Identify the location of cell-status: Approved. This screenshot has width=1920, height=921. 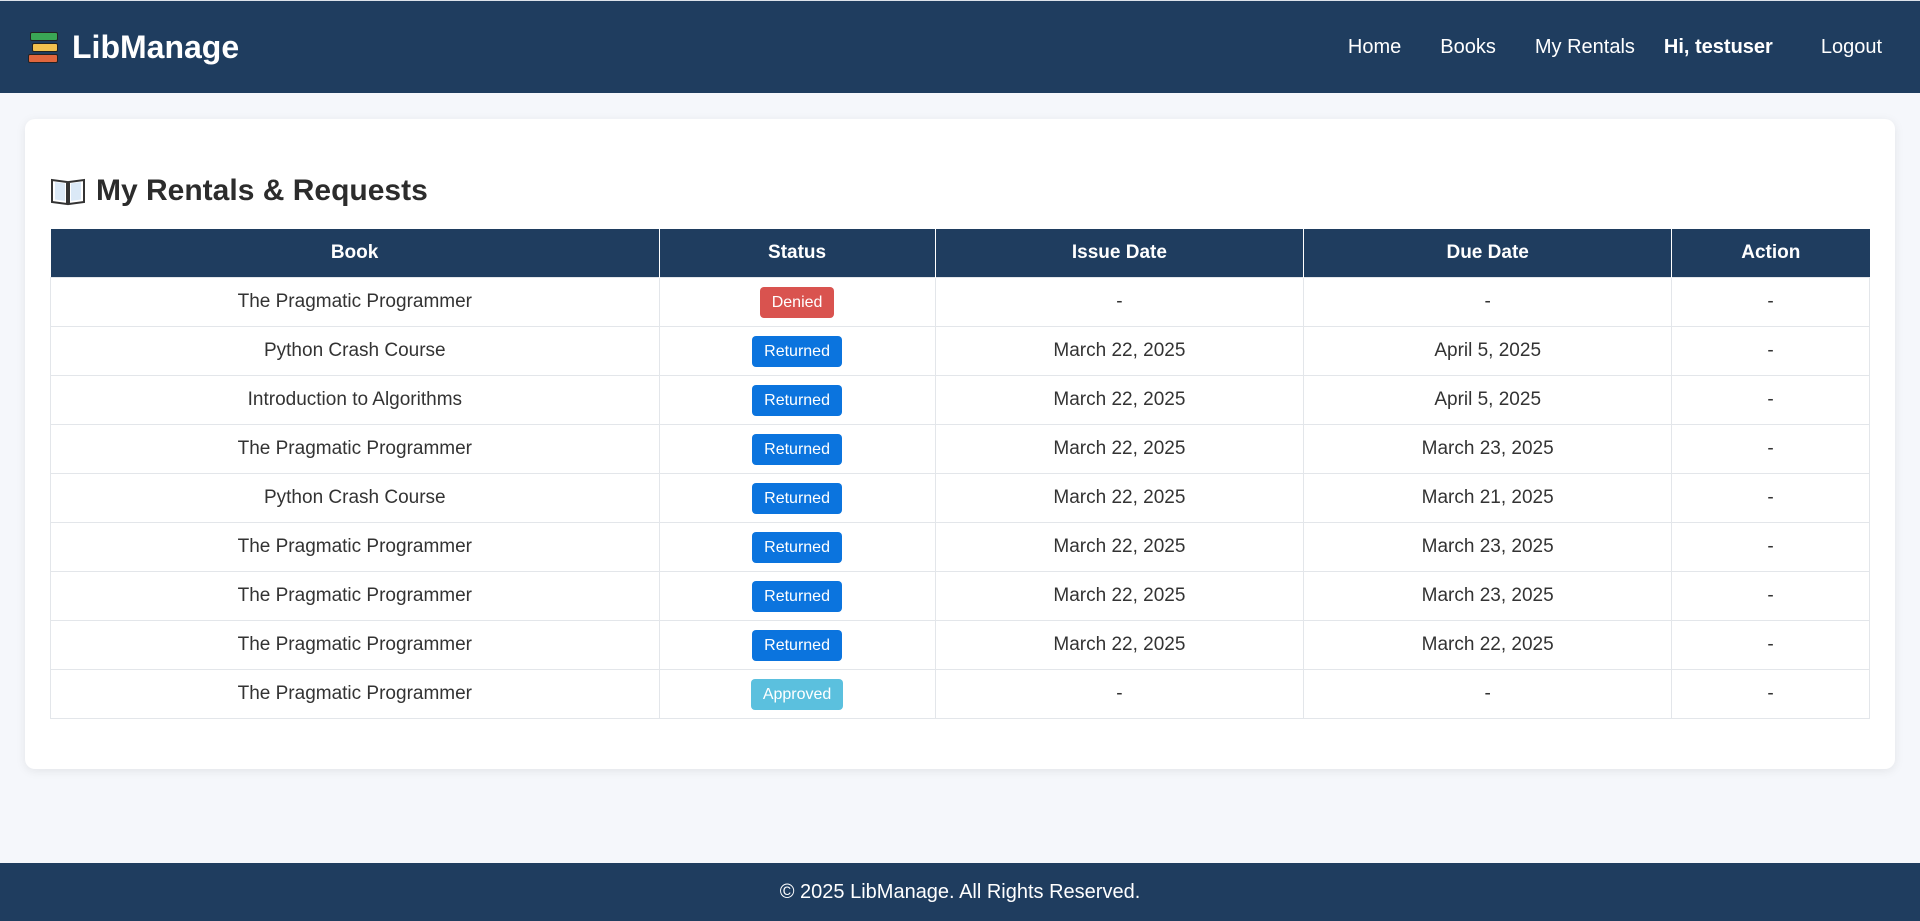
(797, 694).